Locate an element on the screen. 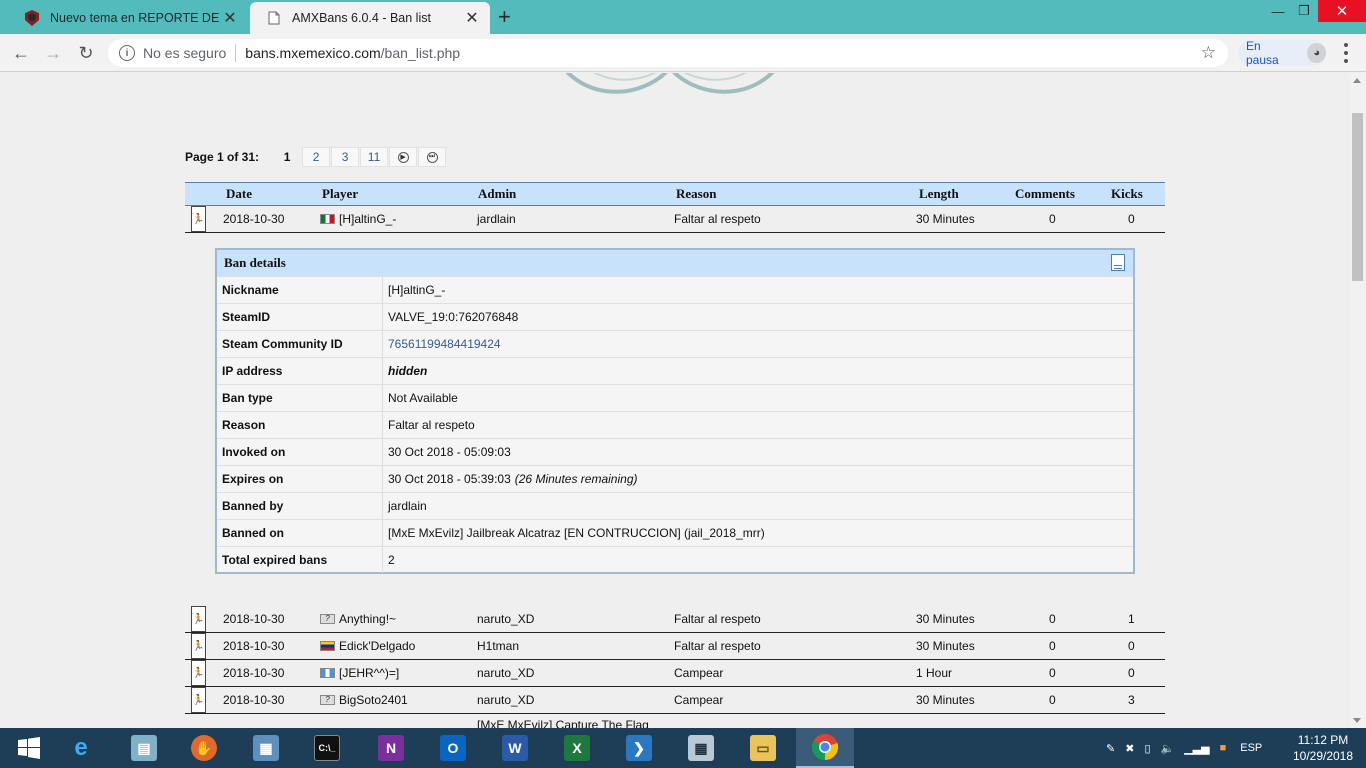 This screenshot has height=768, width=1366. powershell-icon: ❯ is located at coordinates (639, 748).